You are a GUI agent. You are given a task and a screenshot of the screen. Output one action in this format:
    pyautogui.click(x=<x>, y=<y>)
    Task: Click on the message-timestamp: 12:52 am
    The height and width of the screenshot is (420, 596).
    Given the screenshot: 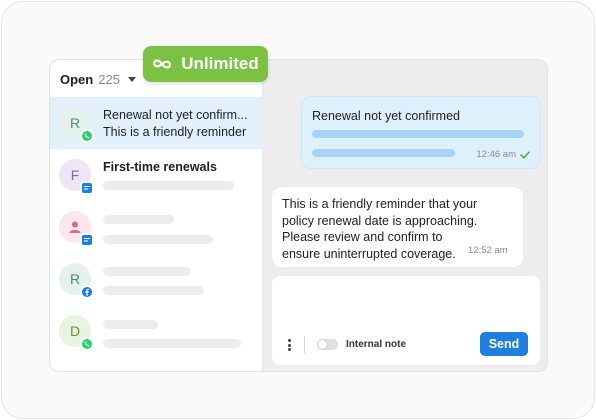 What is the action you would take?
    pyautogui.click(x=488, y=250)
    